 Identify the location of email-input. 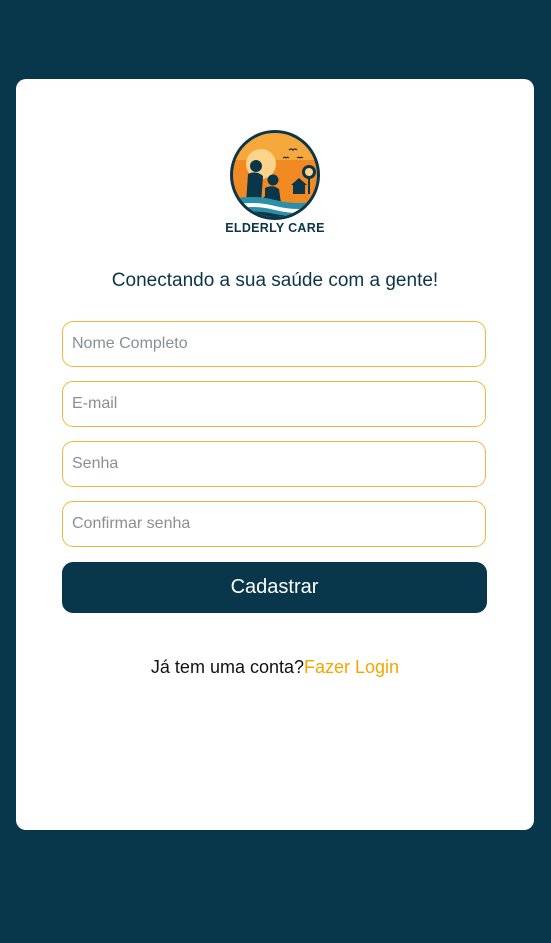
(274, 404).